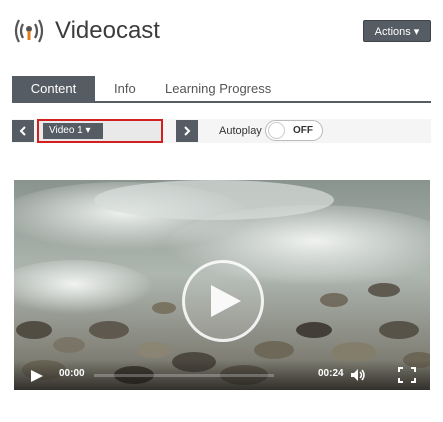 The image size is (443, 422). Describe the element at coordinates (407, 375) in the screenshot. I see `fullscreen-icon` at that location.